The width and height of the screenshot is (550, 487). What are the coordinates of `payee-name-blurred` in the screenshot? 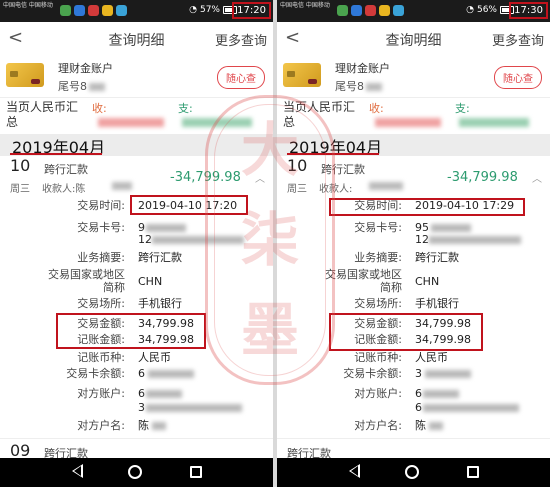 It's located at (386, 186).